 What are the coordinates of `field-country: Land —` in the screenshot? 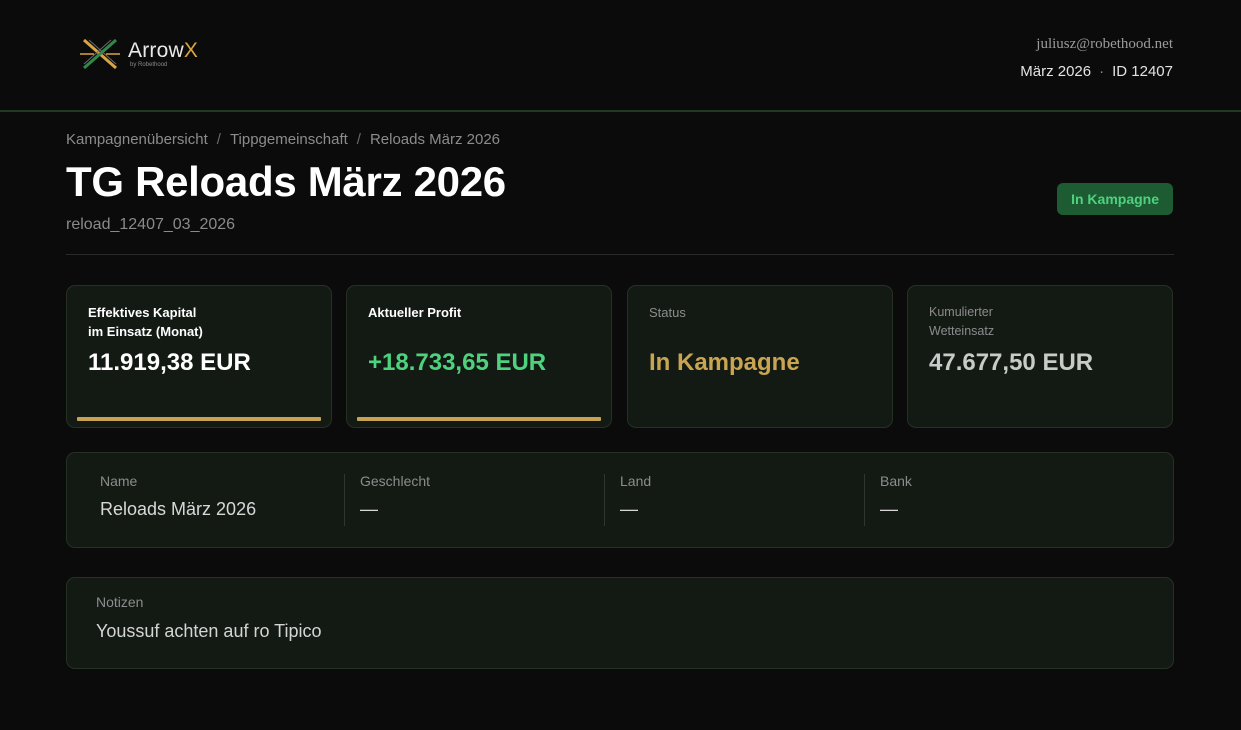 It's located at (636, 496).